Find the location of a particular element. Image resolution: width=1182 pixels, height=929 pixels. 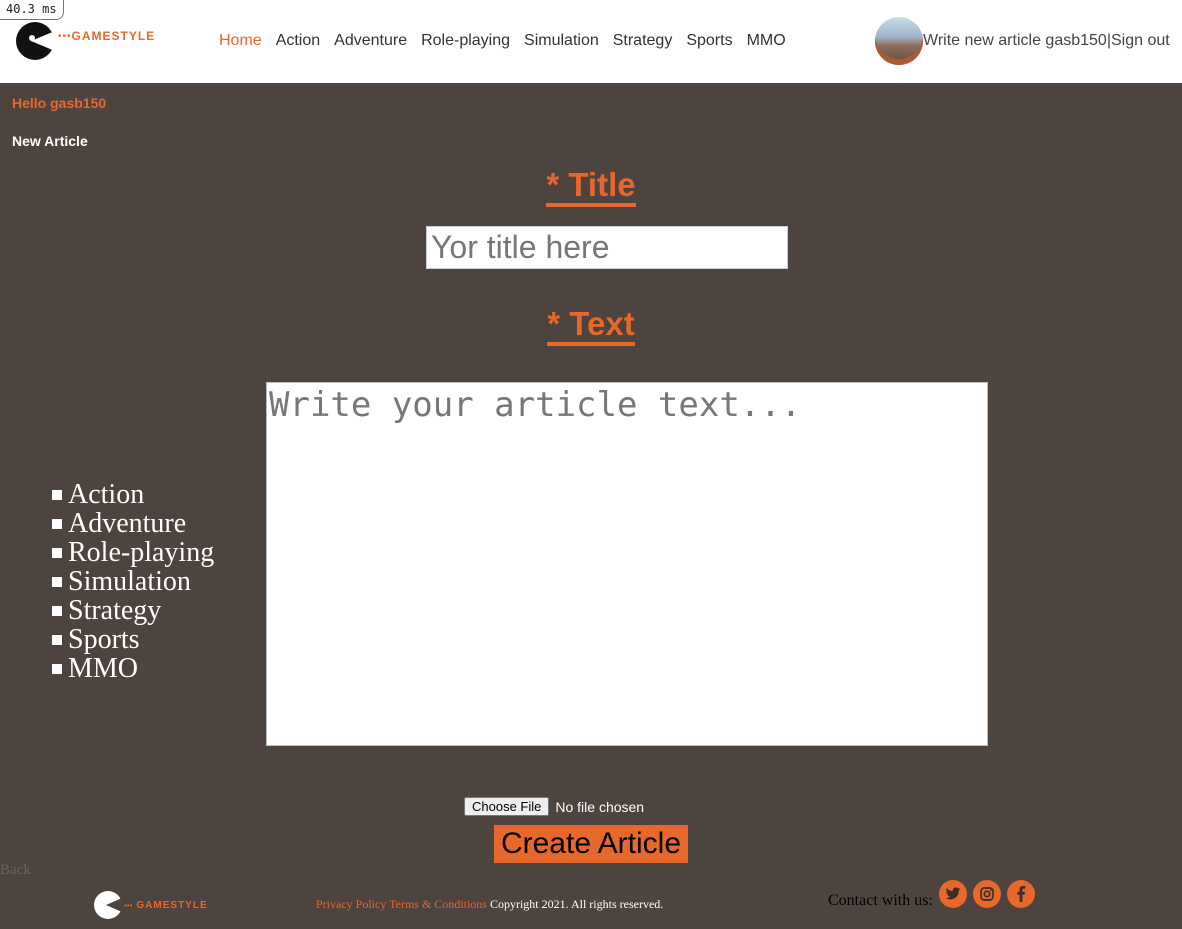

twitter-icon is located at coordinates (952, 894).